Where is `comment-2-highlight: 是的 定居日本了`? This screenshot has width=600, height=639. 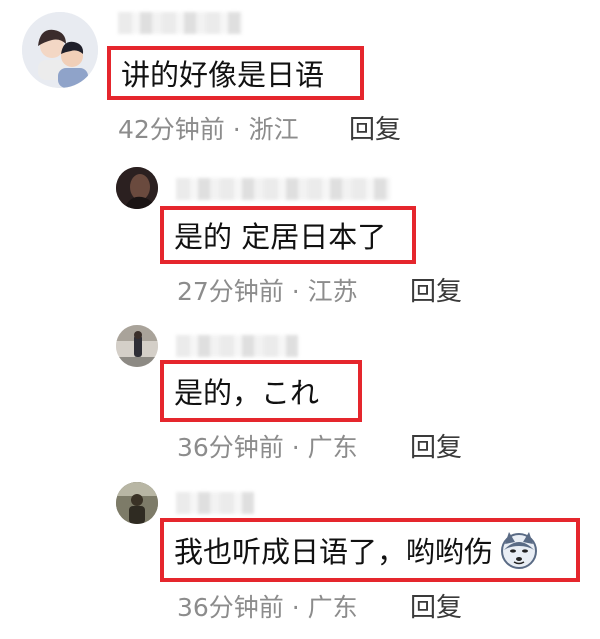
comment-2-highlight: 是的 定居日本了 is located at coordinates (288, 235).